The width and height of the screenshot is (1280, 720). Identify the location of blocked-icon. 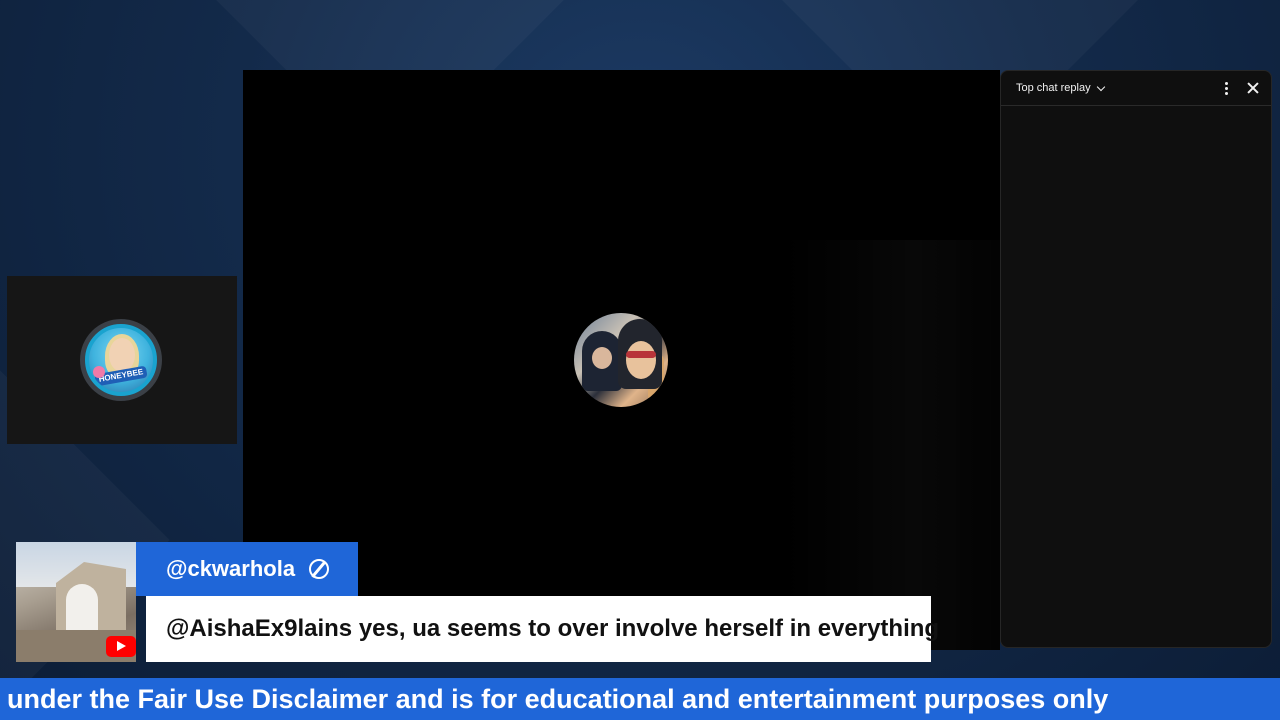
(319, 569).